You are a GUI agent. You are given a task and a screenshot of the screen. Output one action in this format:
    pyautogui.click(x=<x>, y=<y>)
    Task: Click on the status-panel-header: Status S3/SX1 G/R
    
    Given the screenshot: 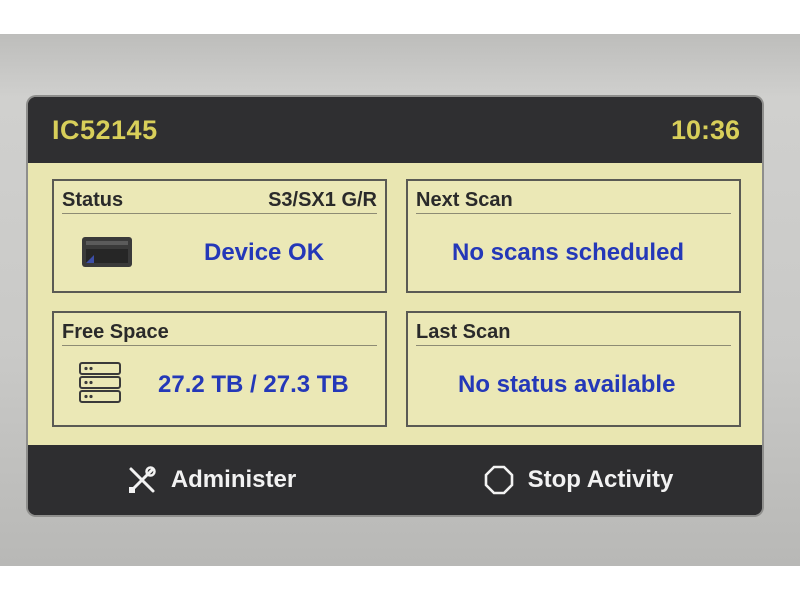 What is the action you would take?
    pyautogui.click(x=219, y=200)
    